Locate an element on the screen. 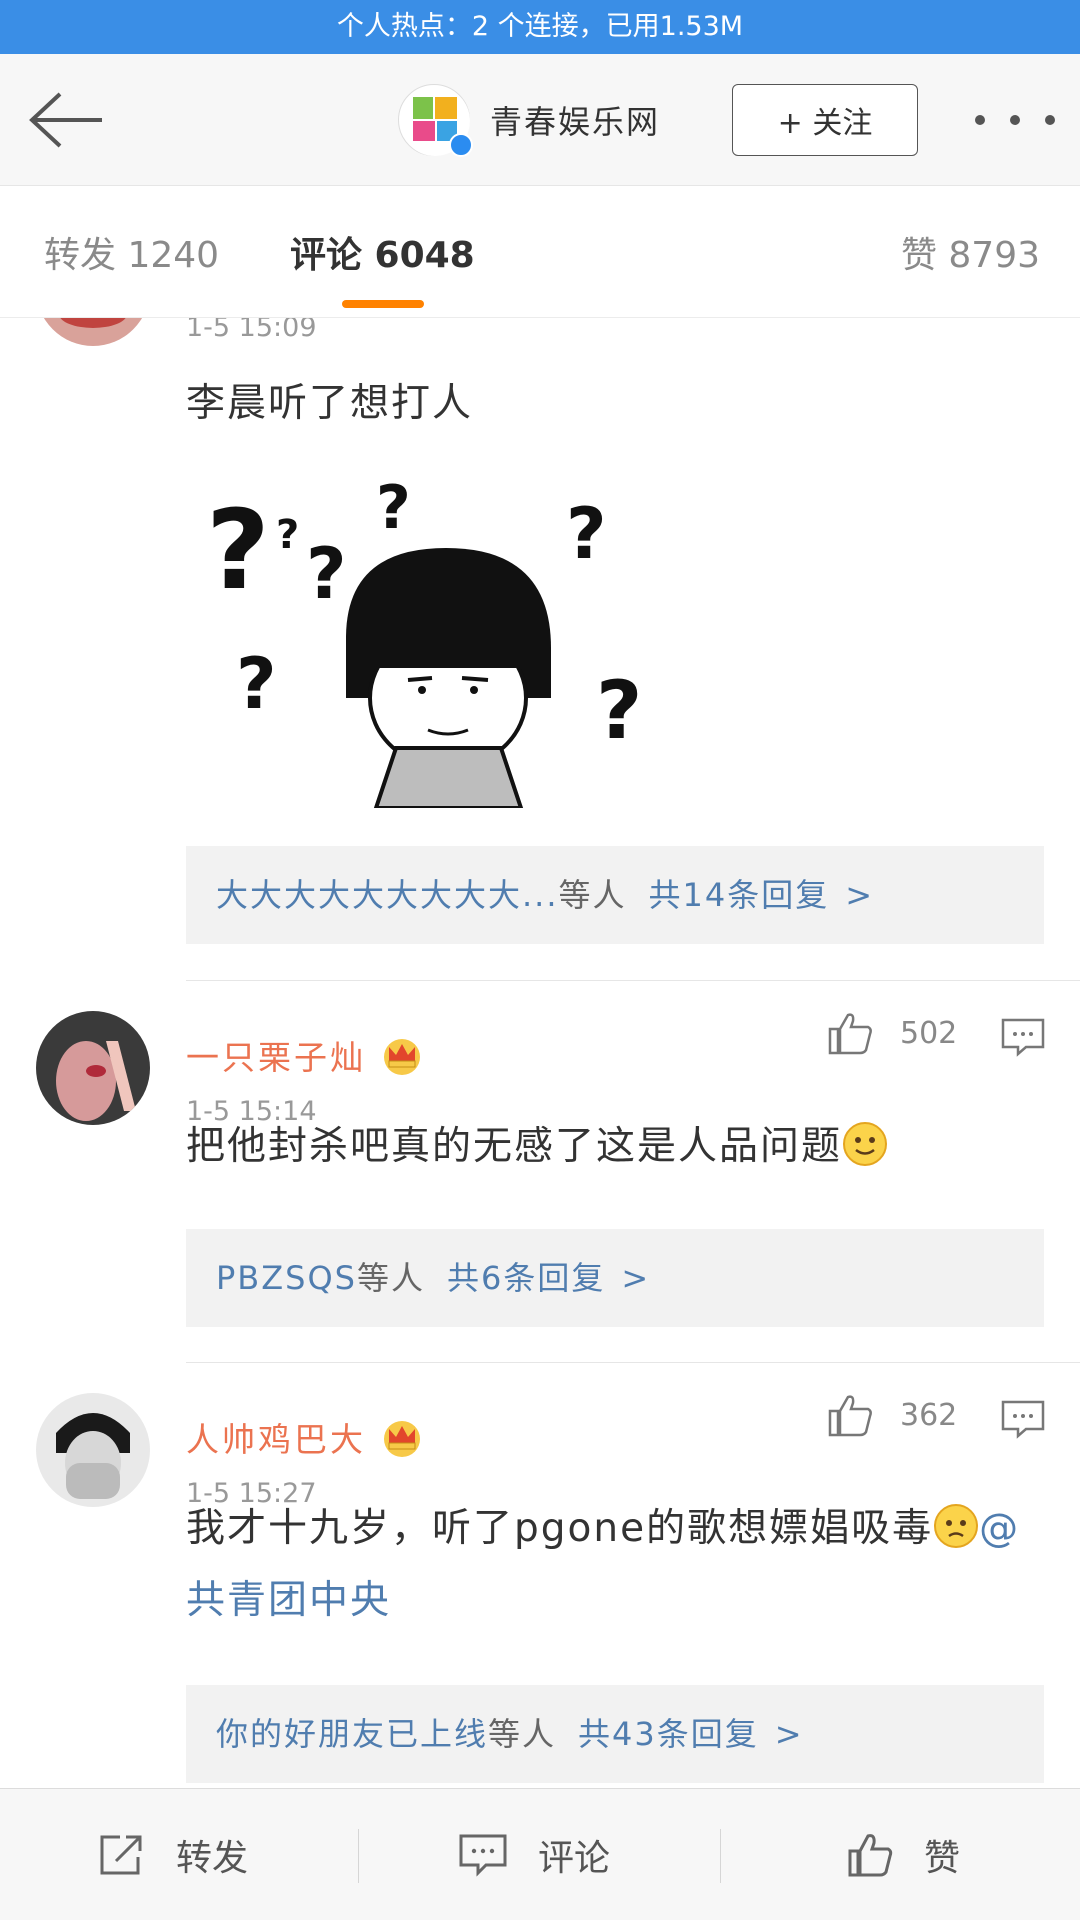 This screenshot has width=1080, height=1920. back-button is located at coordinates (66, 120).